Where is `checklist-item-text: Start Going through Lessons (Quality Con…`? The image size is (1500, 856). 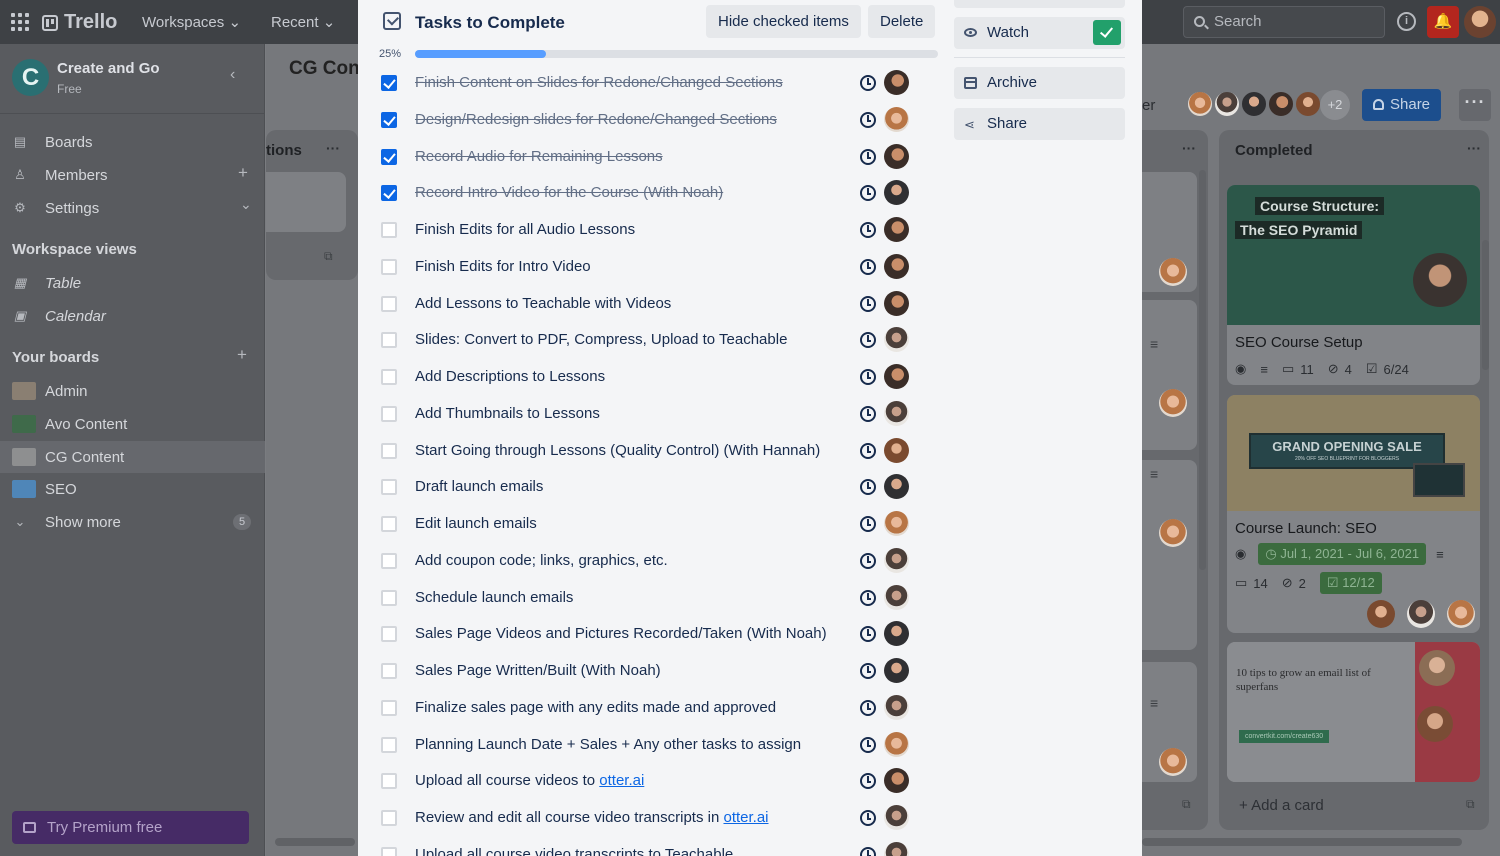
checklist-item-text: Start Going through Lessons (Quality Con… is located at coordinates (617, 450).